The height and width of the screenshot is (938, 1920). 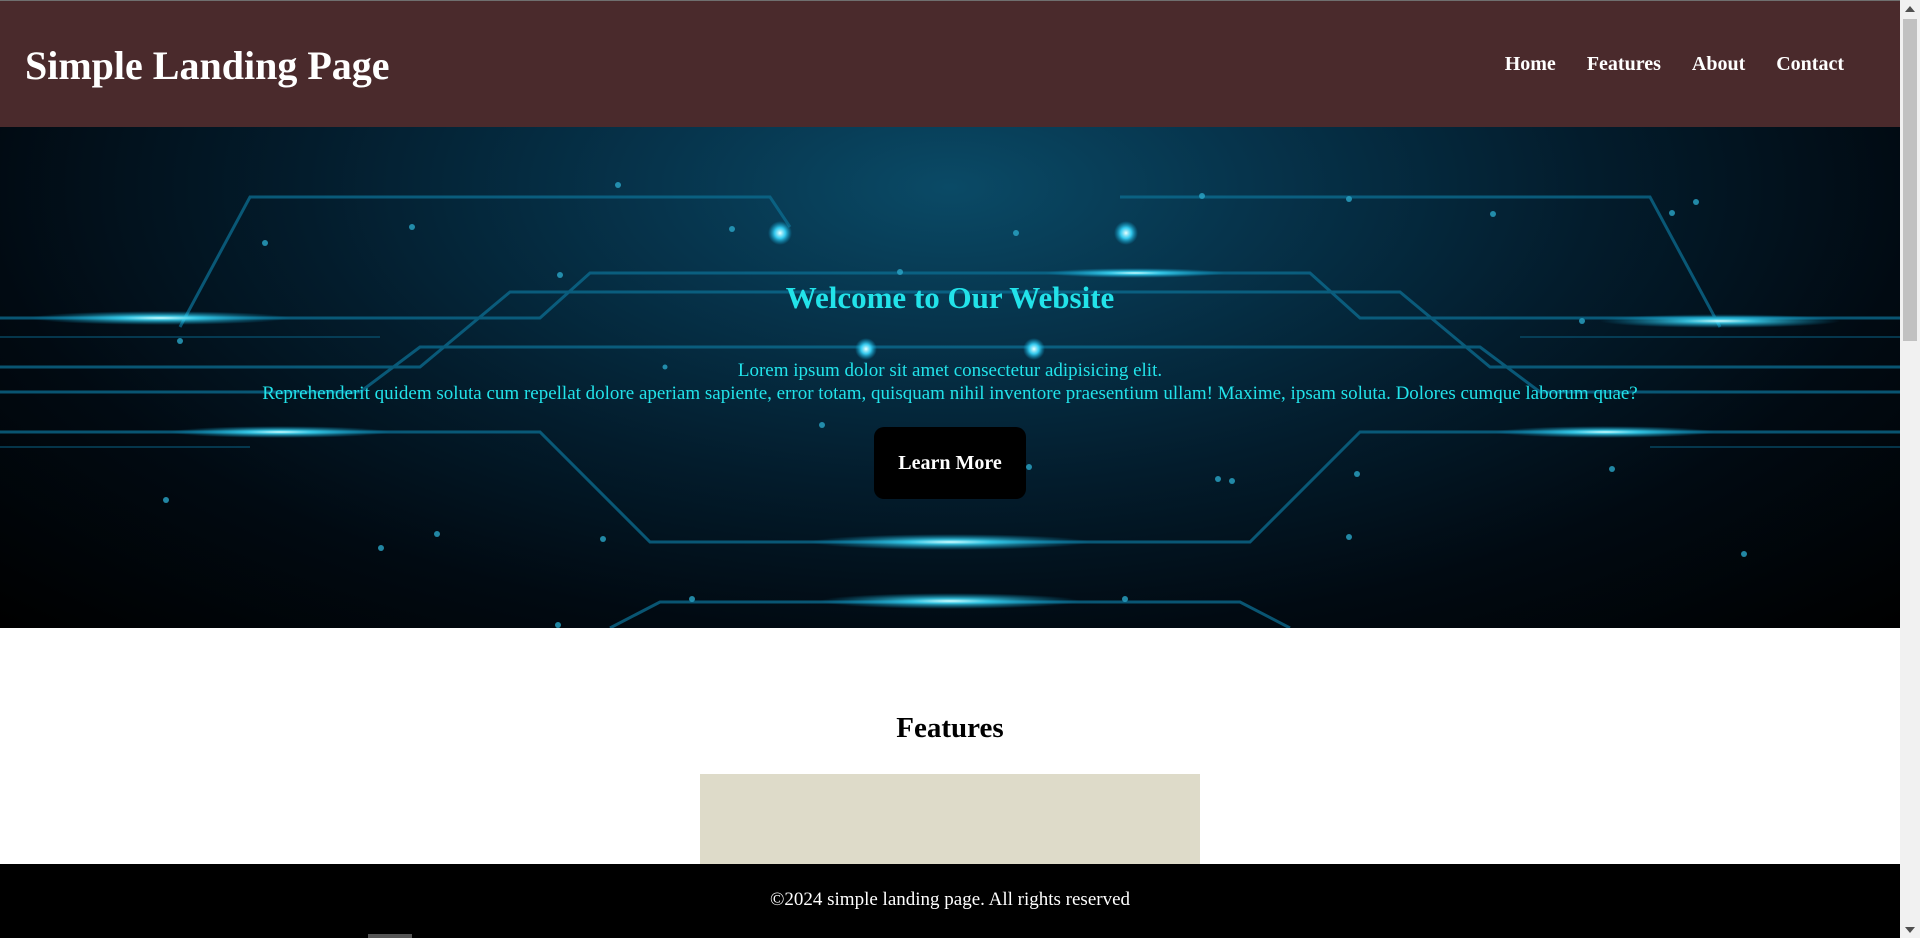 What do you see at coordinates (1910, 469) in the screenshot?
I see `vertical-scrollbar` at bounding box center [1910, 469].